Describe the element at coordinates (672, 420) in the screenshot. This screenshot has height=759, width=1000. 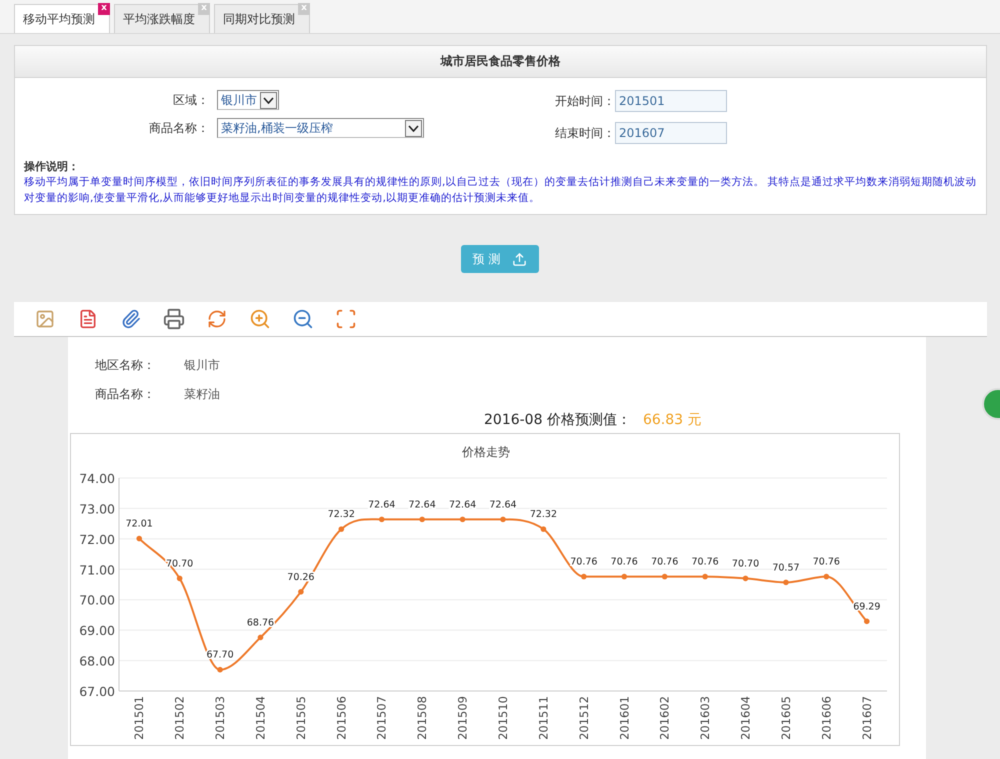
I see `forecast-value: 66.83 元` at that location.